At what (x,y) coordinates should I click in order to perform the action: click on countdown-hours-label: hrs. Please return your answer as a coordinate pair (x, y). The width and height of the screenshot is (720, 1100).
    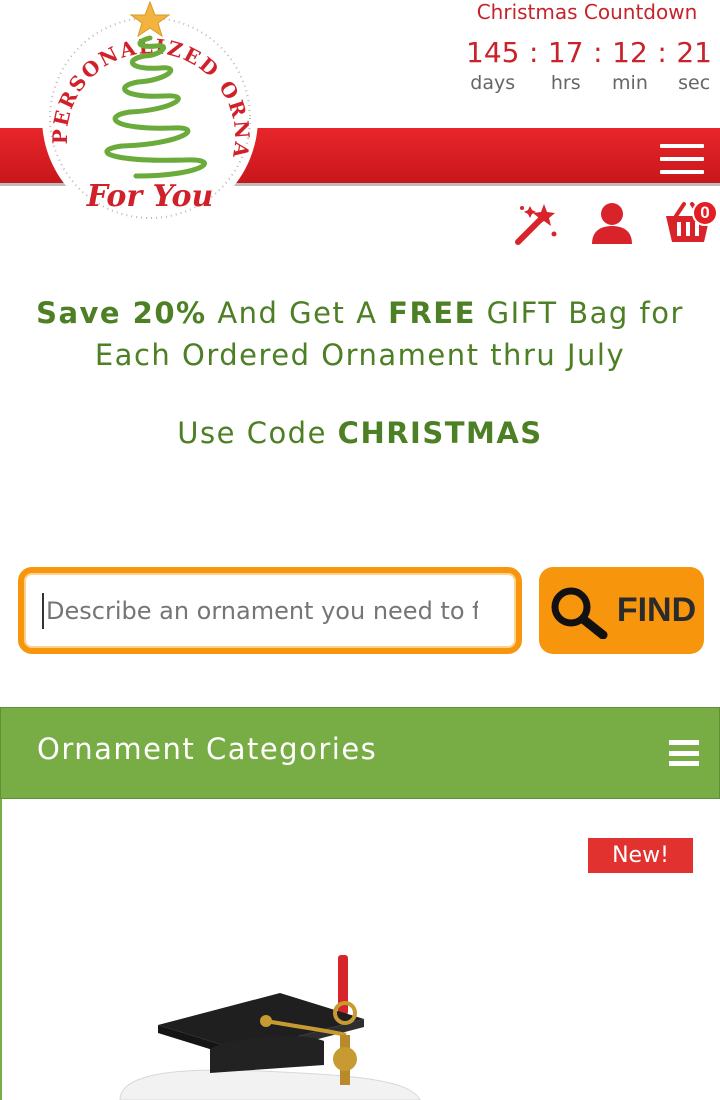
    Looking at the image, I should click on (565, 83).